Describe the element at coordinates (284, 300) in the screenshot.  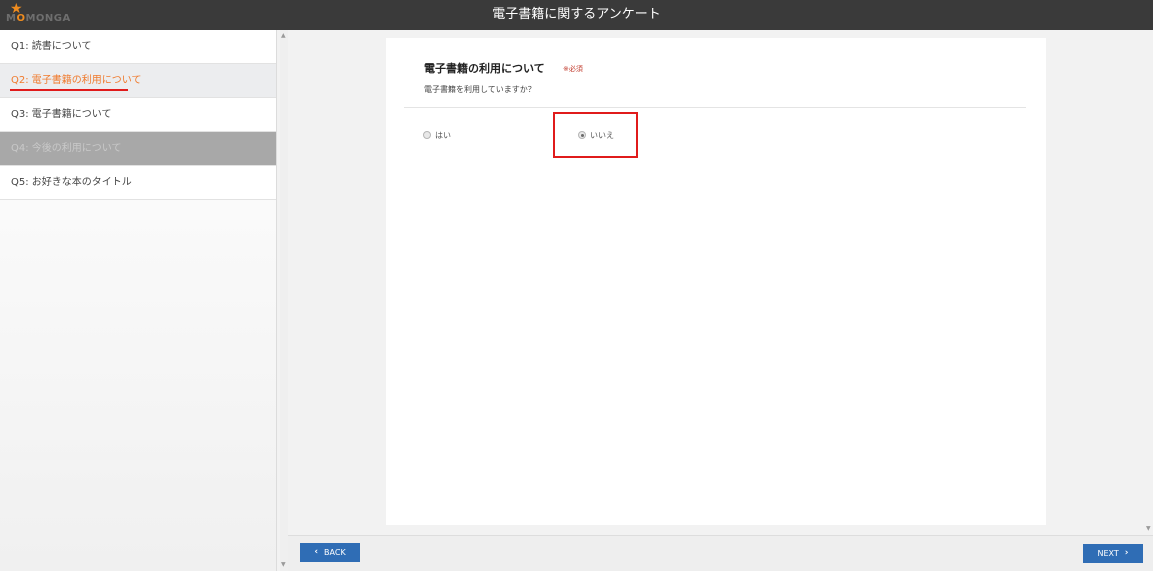
I see `sidebar-scrollbar: ▲ ▼` at that location.